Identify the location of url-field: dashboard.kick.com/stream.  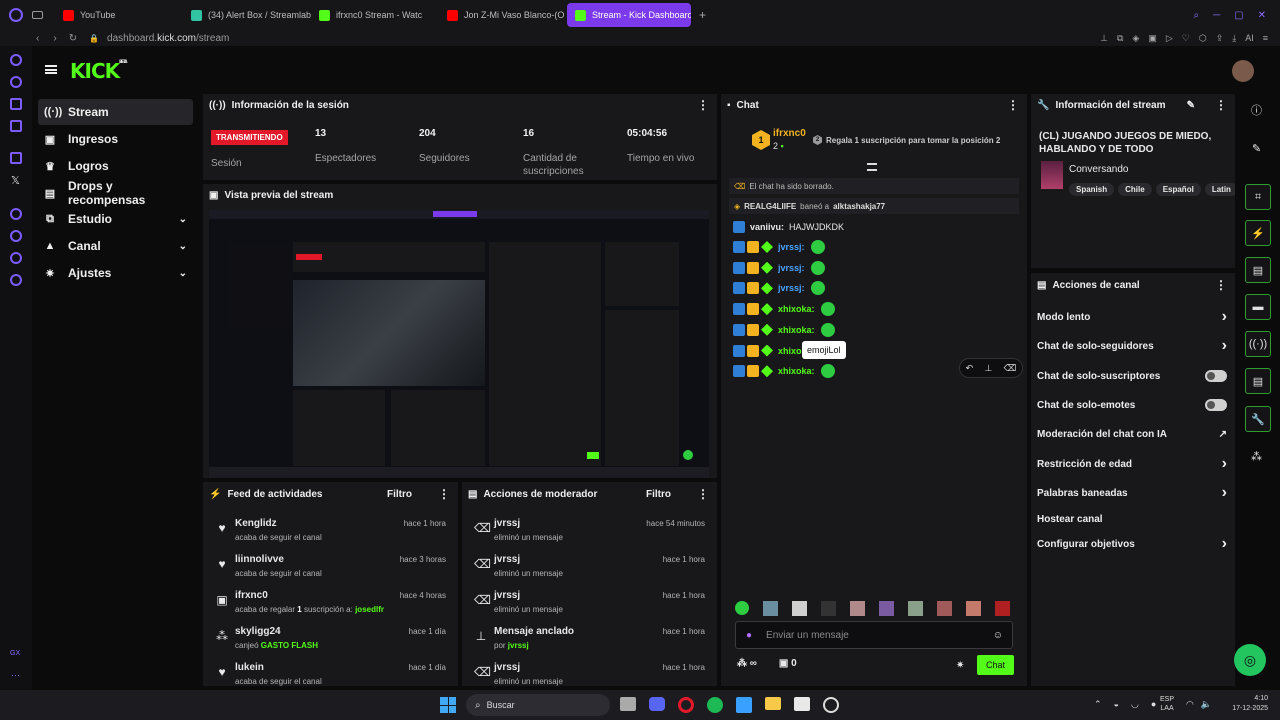
(168, 38).